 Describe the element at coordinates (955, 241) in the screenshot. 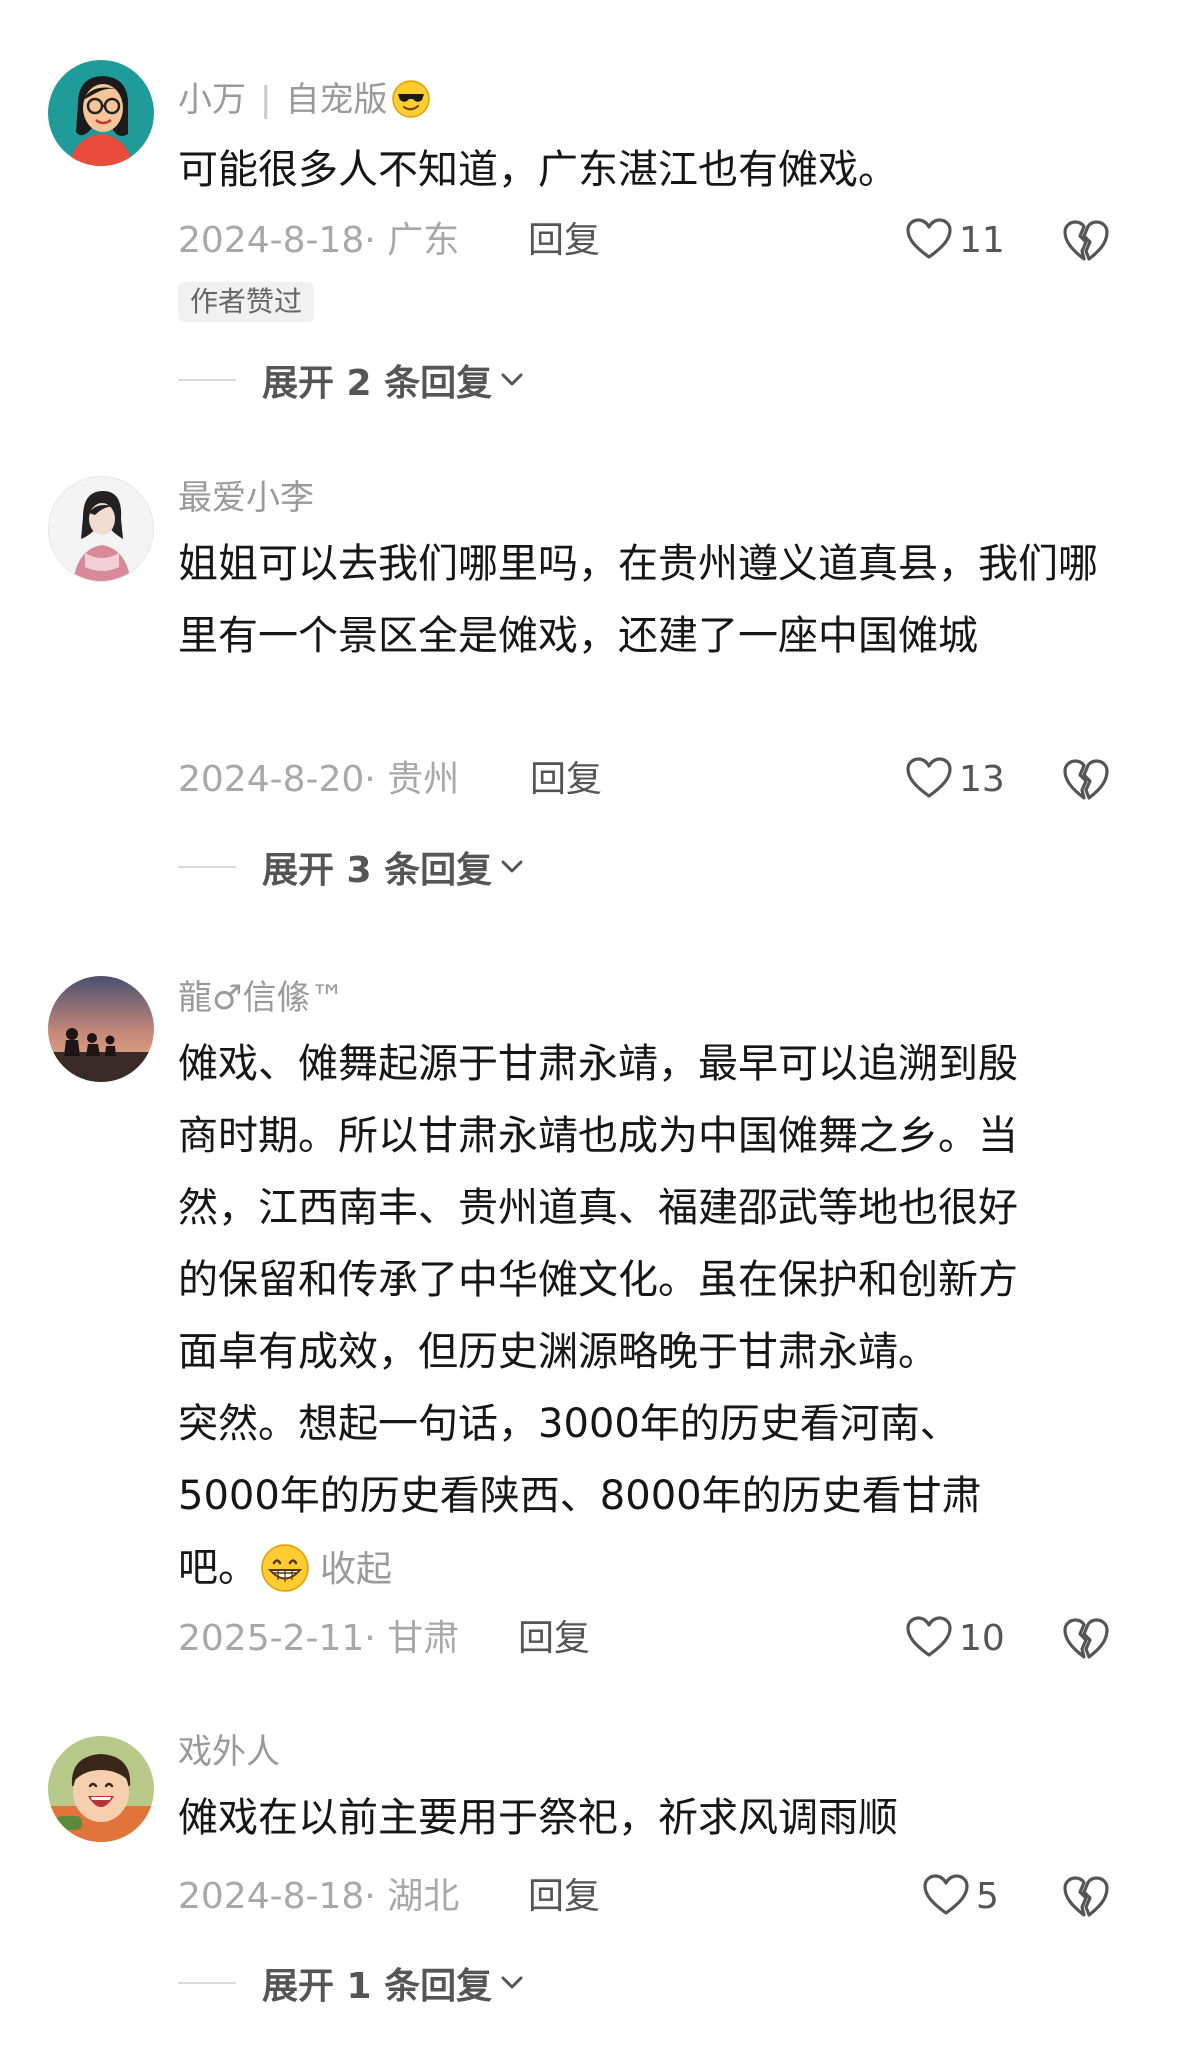

I see `like-button: 11` at that location.